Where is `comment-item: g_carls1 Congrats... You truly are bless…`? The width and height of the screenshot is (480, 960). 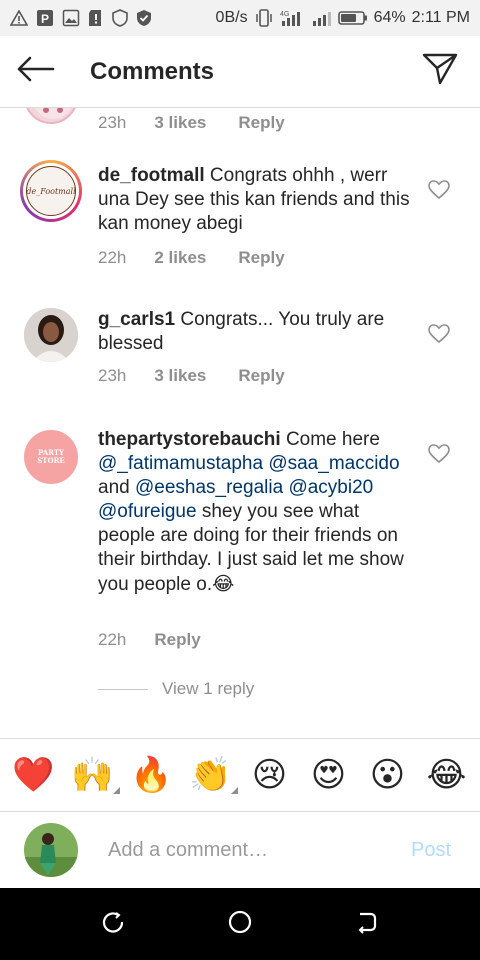
comment-item: g_carls1 Congrats... You truly are bless… is located at coordinates (240, 353).